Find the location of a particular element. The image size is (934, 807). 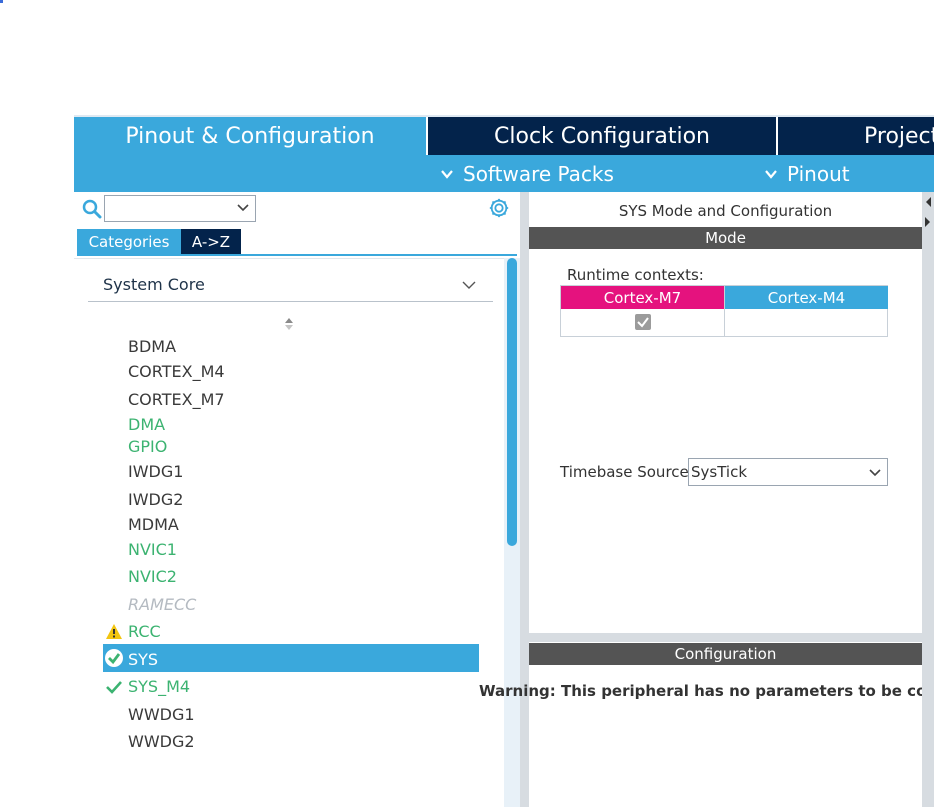

gear-icon is located at coordinates (499, 208).